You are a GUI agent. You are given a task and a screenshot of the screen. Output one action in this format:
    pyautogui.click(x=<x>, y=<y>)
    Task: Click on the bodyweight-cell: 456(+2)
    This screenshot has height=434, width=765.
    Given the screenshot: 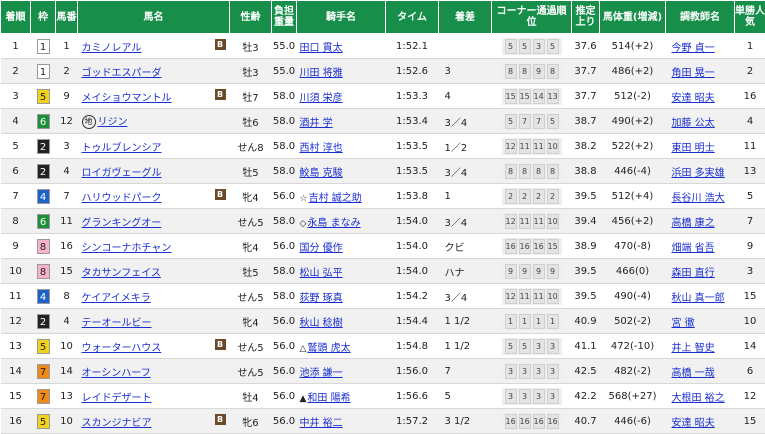 What is the action you would take?
    pyautogui.click(x=633, y=221)
    